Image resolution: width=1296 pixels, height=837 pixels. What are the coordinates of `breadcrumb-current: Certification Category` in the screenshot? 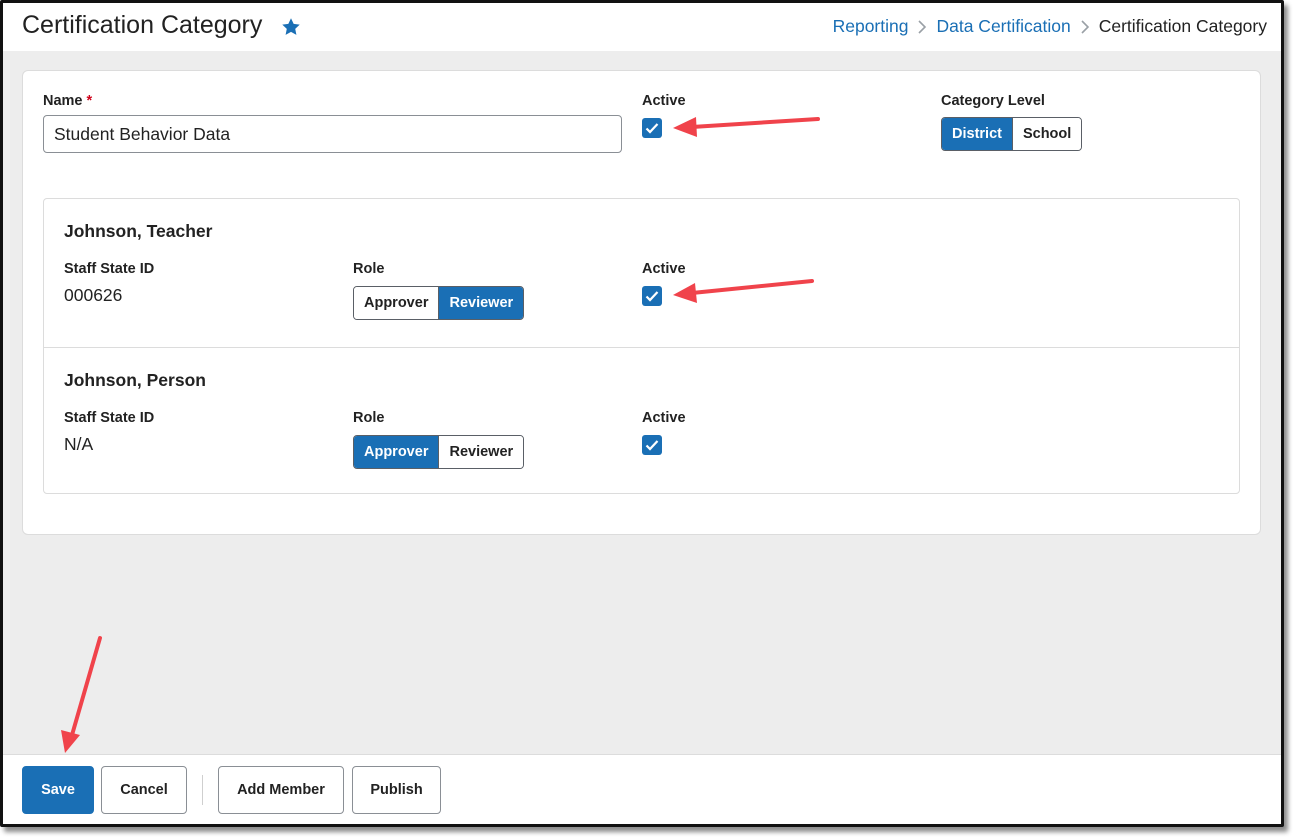 It's located at (1182, 26).